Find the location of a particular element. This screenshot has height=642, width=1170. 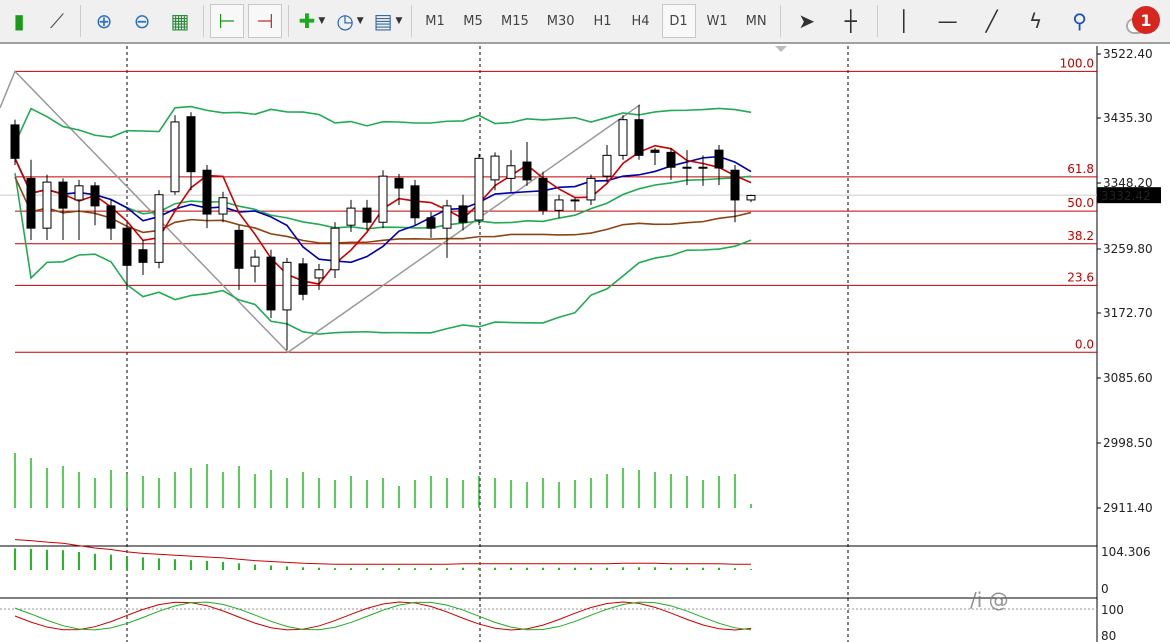

zoom-in-icon: ⊕ is located at coordinates (104, 21).